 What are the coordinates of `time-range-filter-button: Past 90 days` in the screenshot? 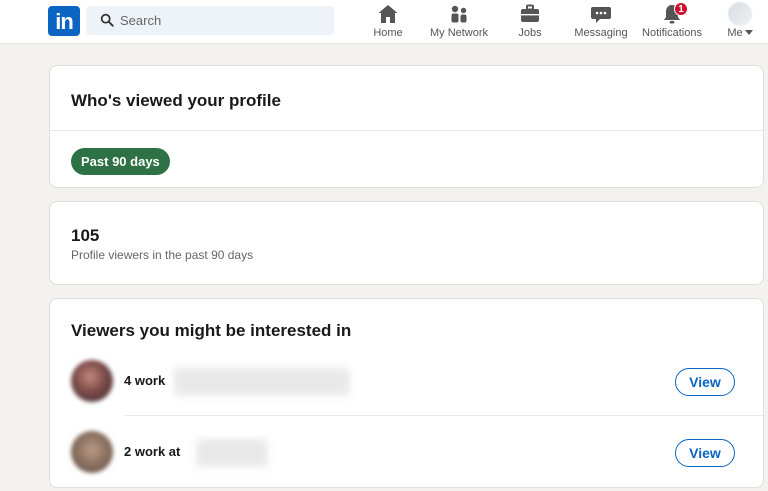 It's located at (120, 161).